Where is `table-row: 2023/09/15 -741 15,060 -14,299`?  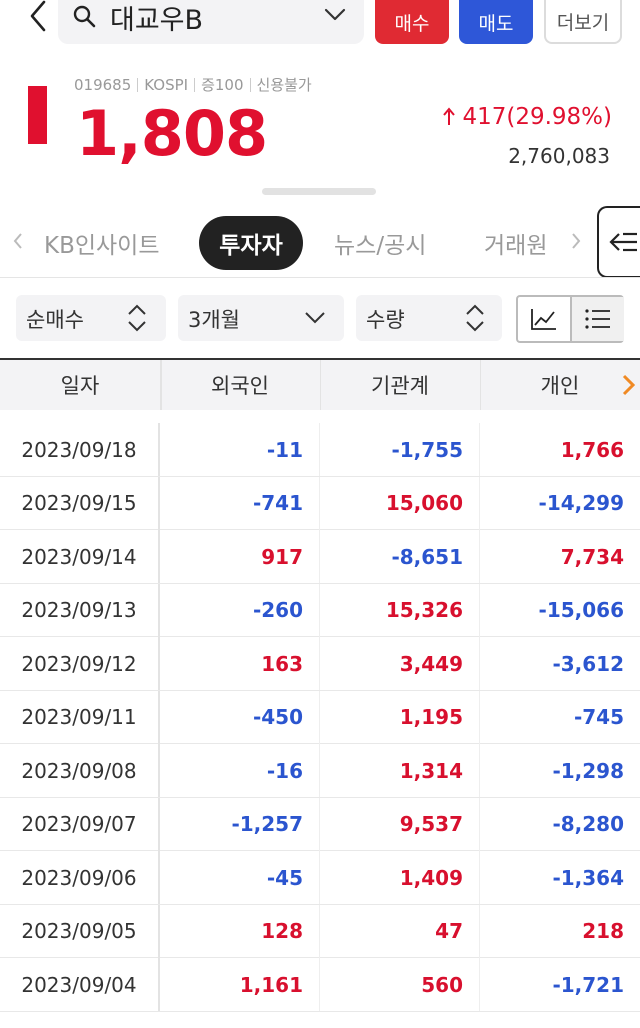
table-row: 2023/09/15 -741 15,060 -14,299 is located at coordinates (320, 503).